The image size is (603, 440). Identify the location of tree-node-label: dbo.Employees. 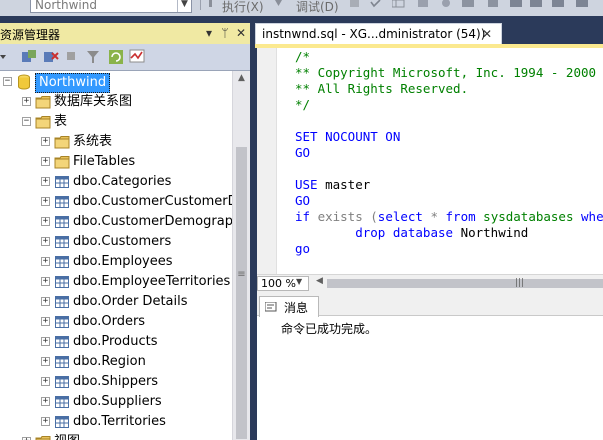
(123, 262).